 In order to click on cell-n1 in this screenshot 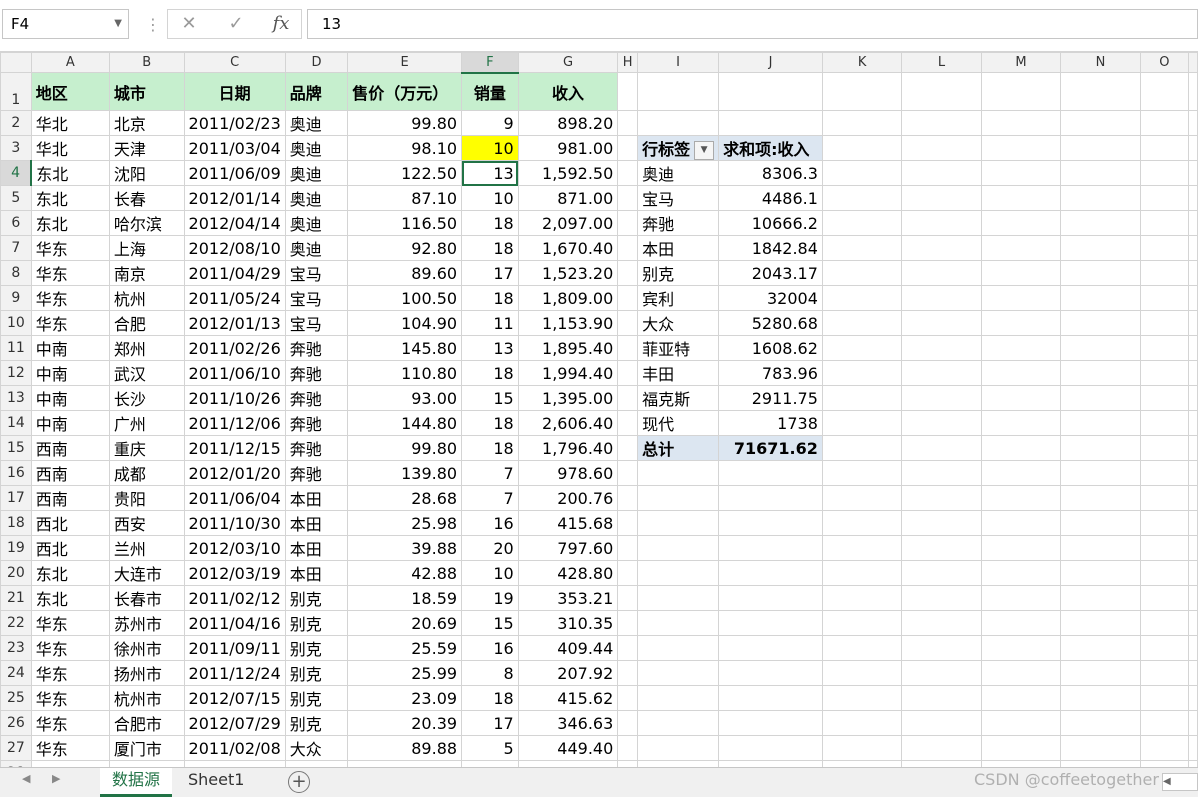, I will do `click(1100, 91)`.